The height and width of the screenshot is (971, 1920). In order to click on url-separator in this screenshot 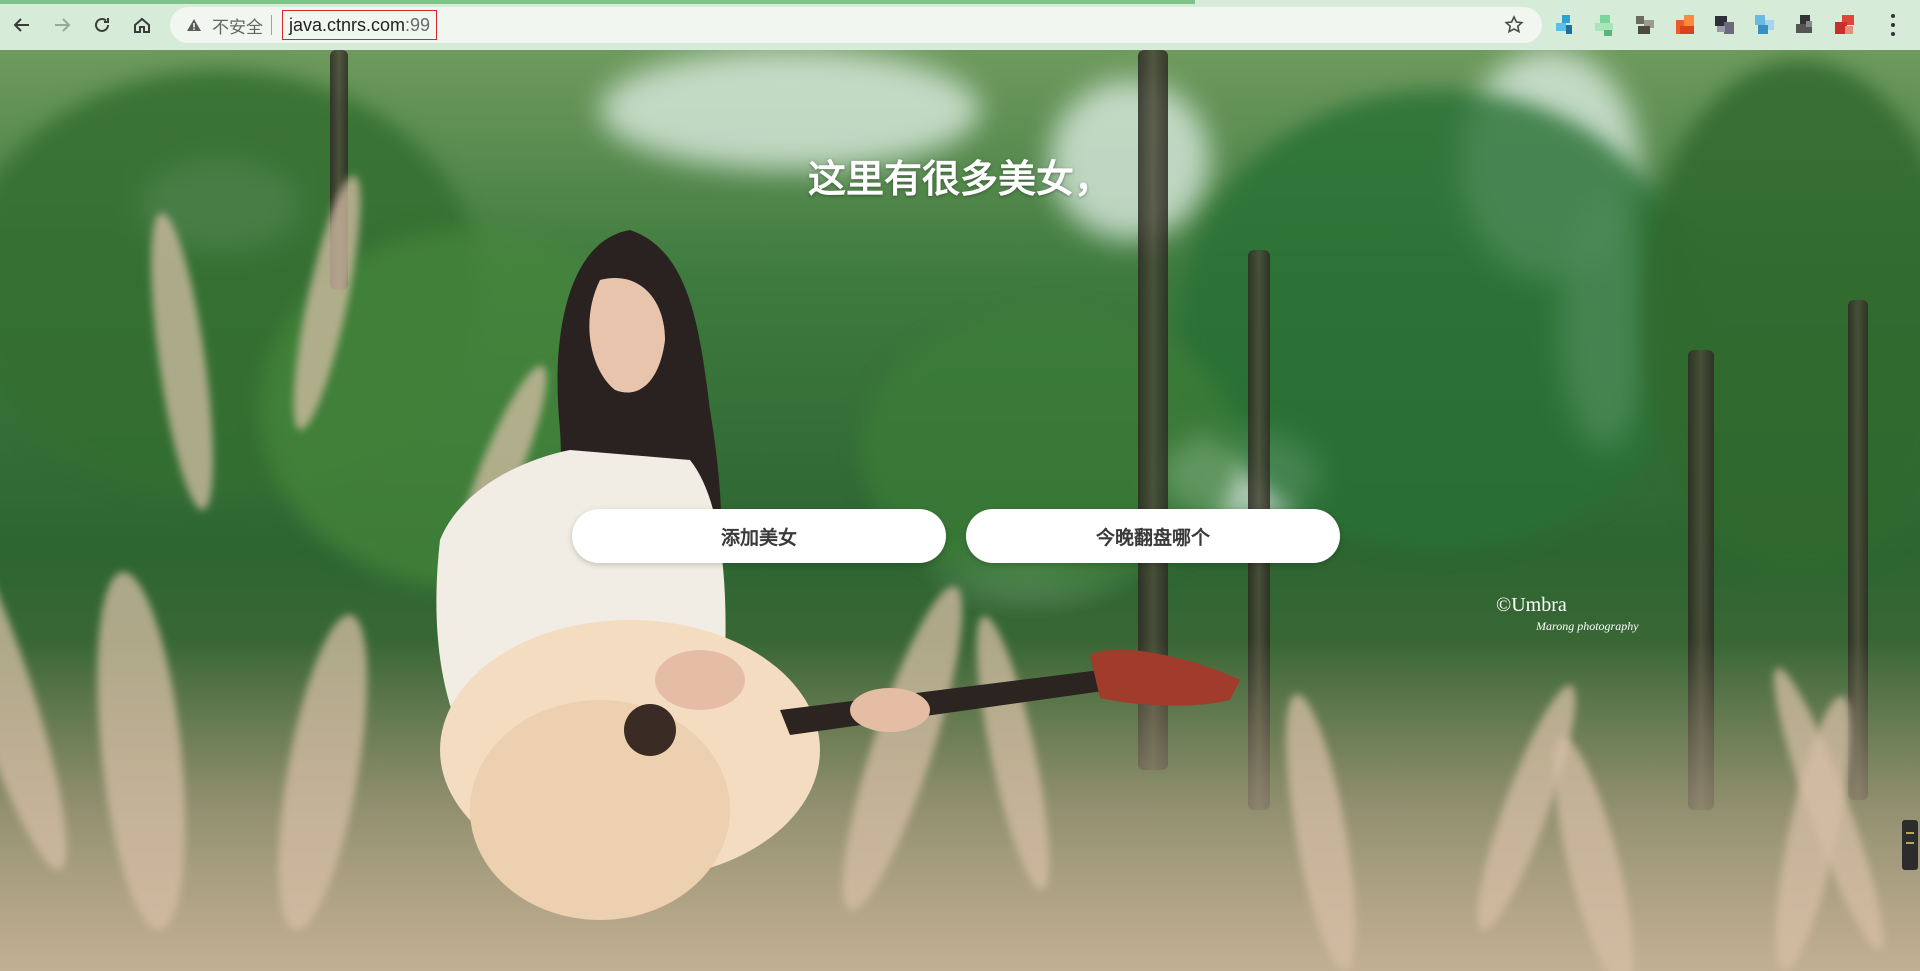, I will do `click(271, 25)`.